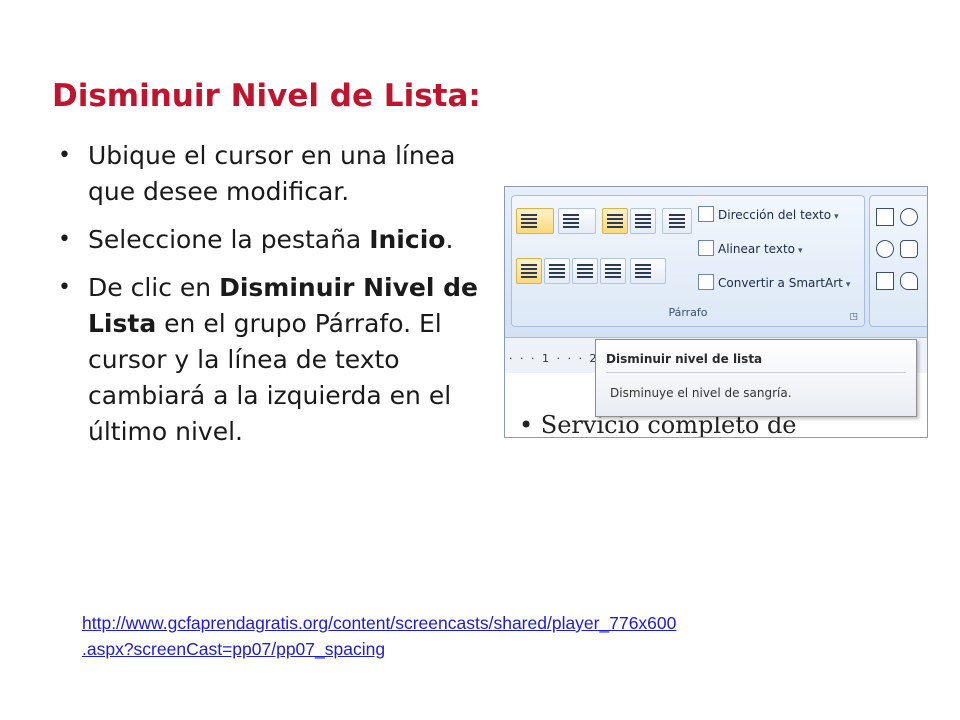  I want to click on align-left-button, so click(529, 271).